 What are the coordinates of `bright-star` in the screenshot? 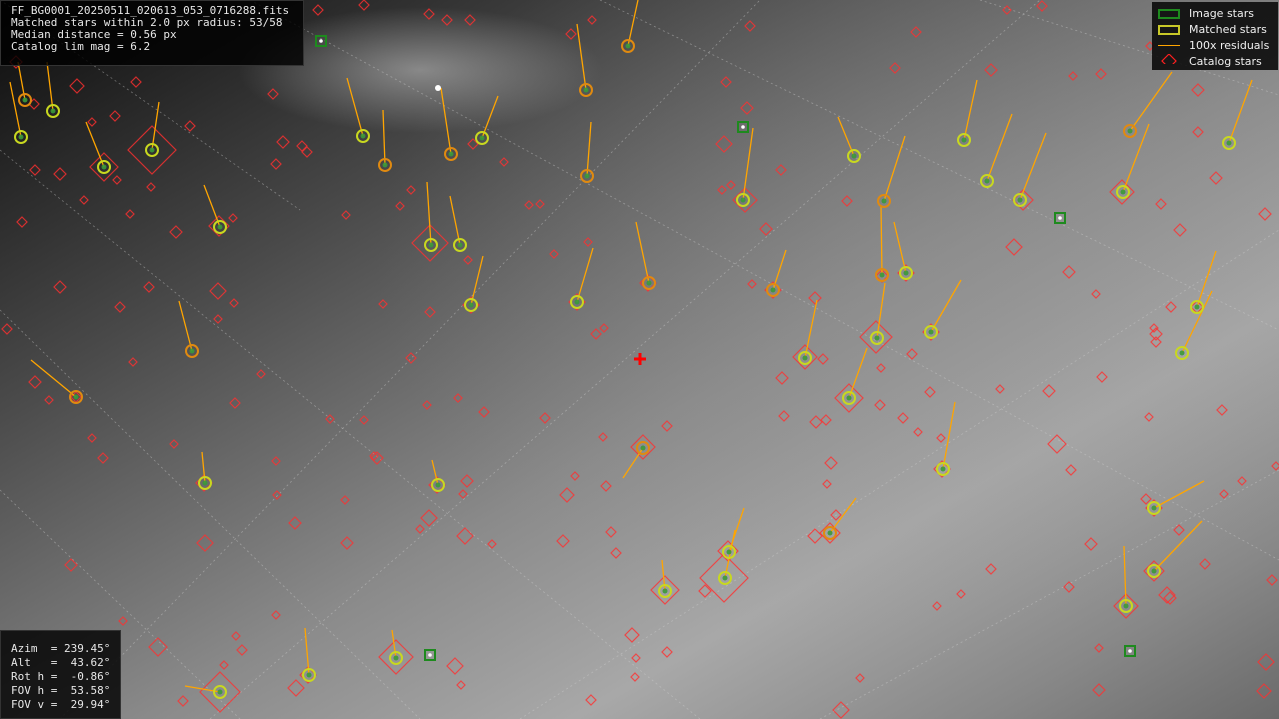 It's located at (438, 88).